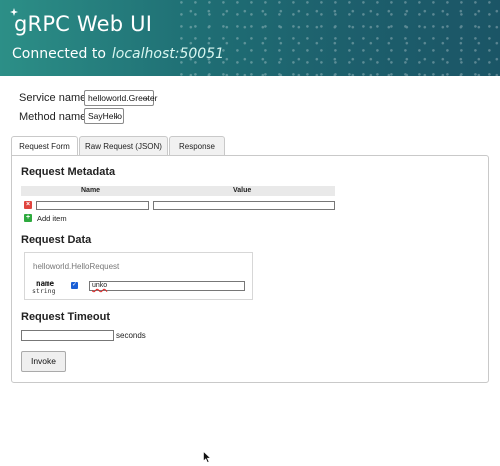 The height and width of the screenshot is (466, 500). Describe the element at coordinates (168, 54) in the screenshot. I see `host-address: localhost:50051` at that location.